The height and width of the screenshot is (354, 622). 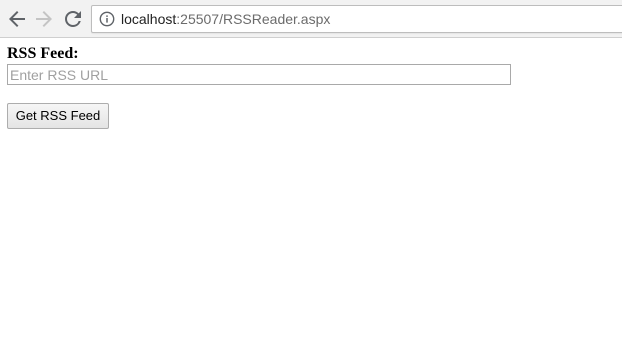 I want to click on back-button, so click(x=17, y=19).